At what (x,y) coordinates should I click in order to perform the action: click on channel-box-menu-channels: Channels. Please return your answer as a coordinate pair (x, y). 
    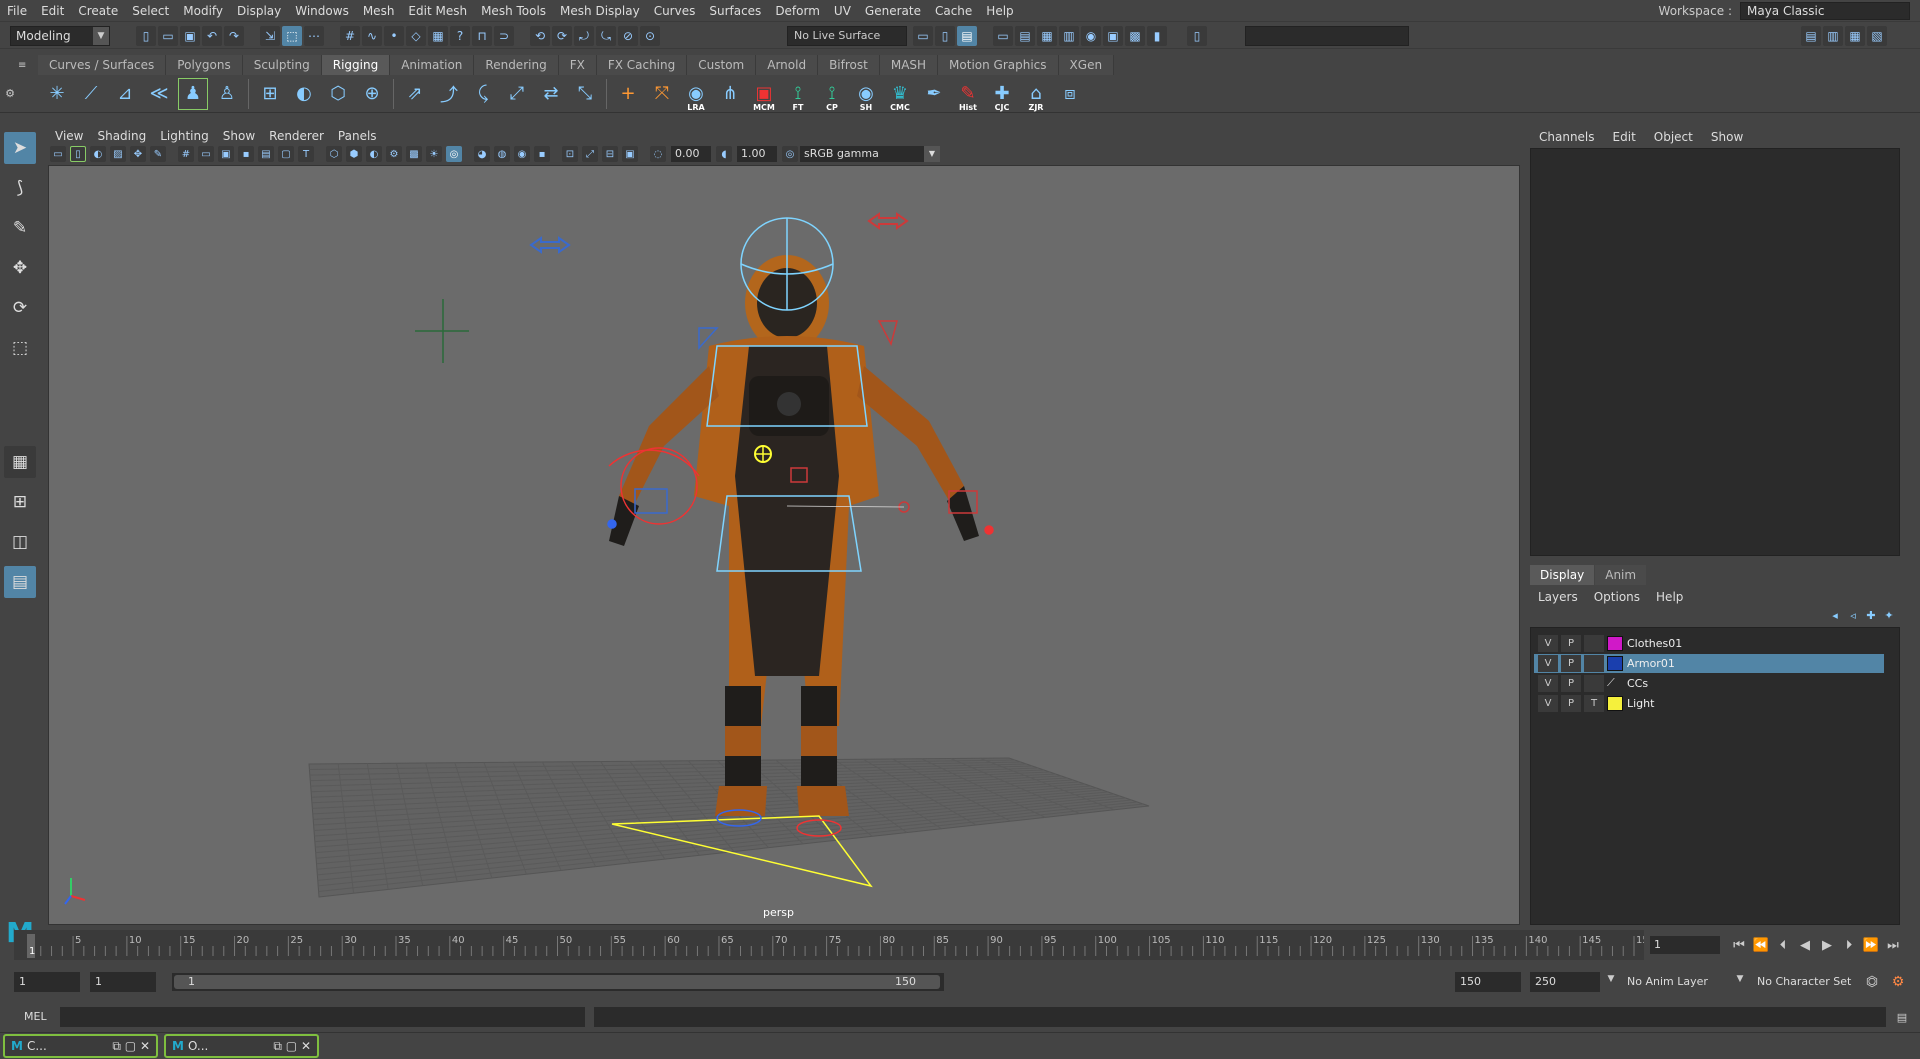
    Looking at the image, I should click on (1567, 137).